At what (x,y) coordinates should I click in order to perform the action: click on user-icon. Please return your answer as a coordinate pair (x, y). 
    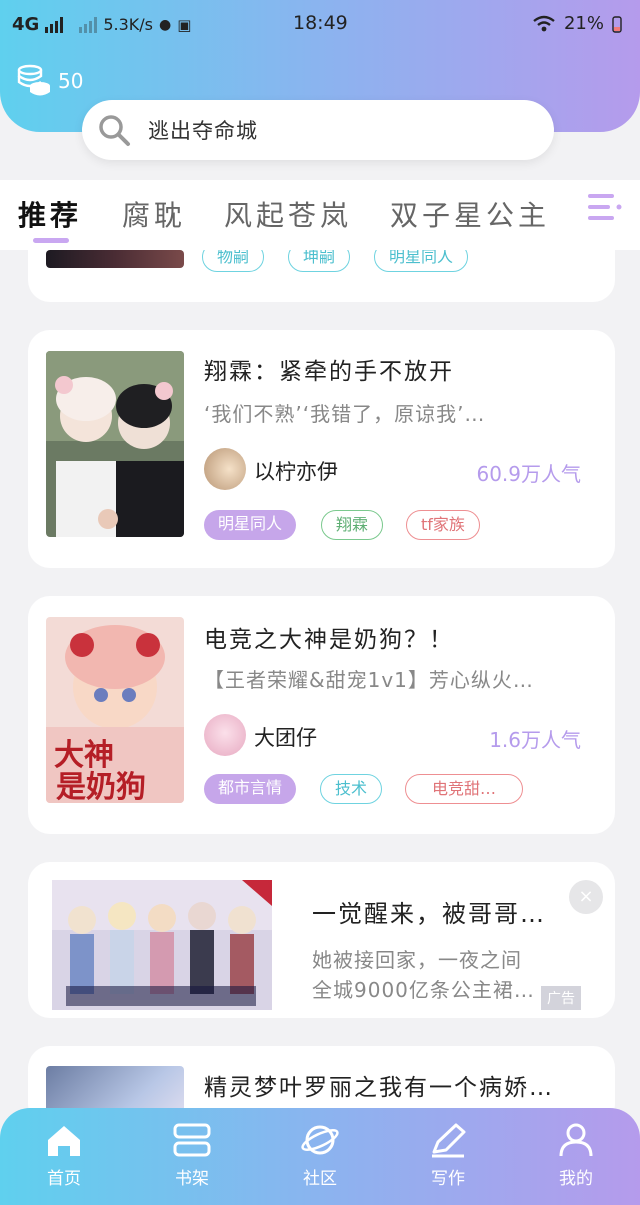
    Looking at the image, I should click on (576, 1140).